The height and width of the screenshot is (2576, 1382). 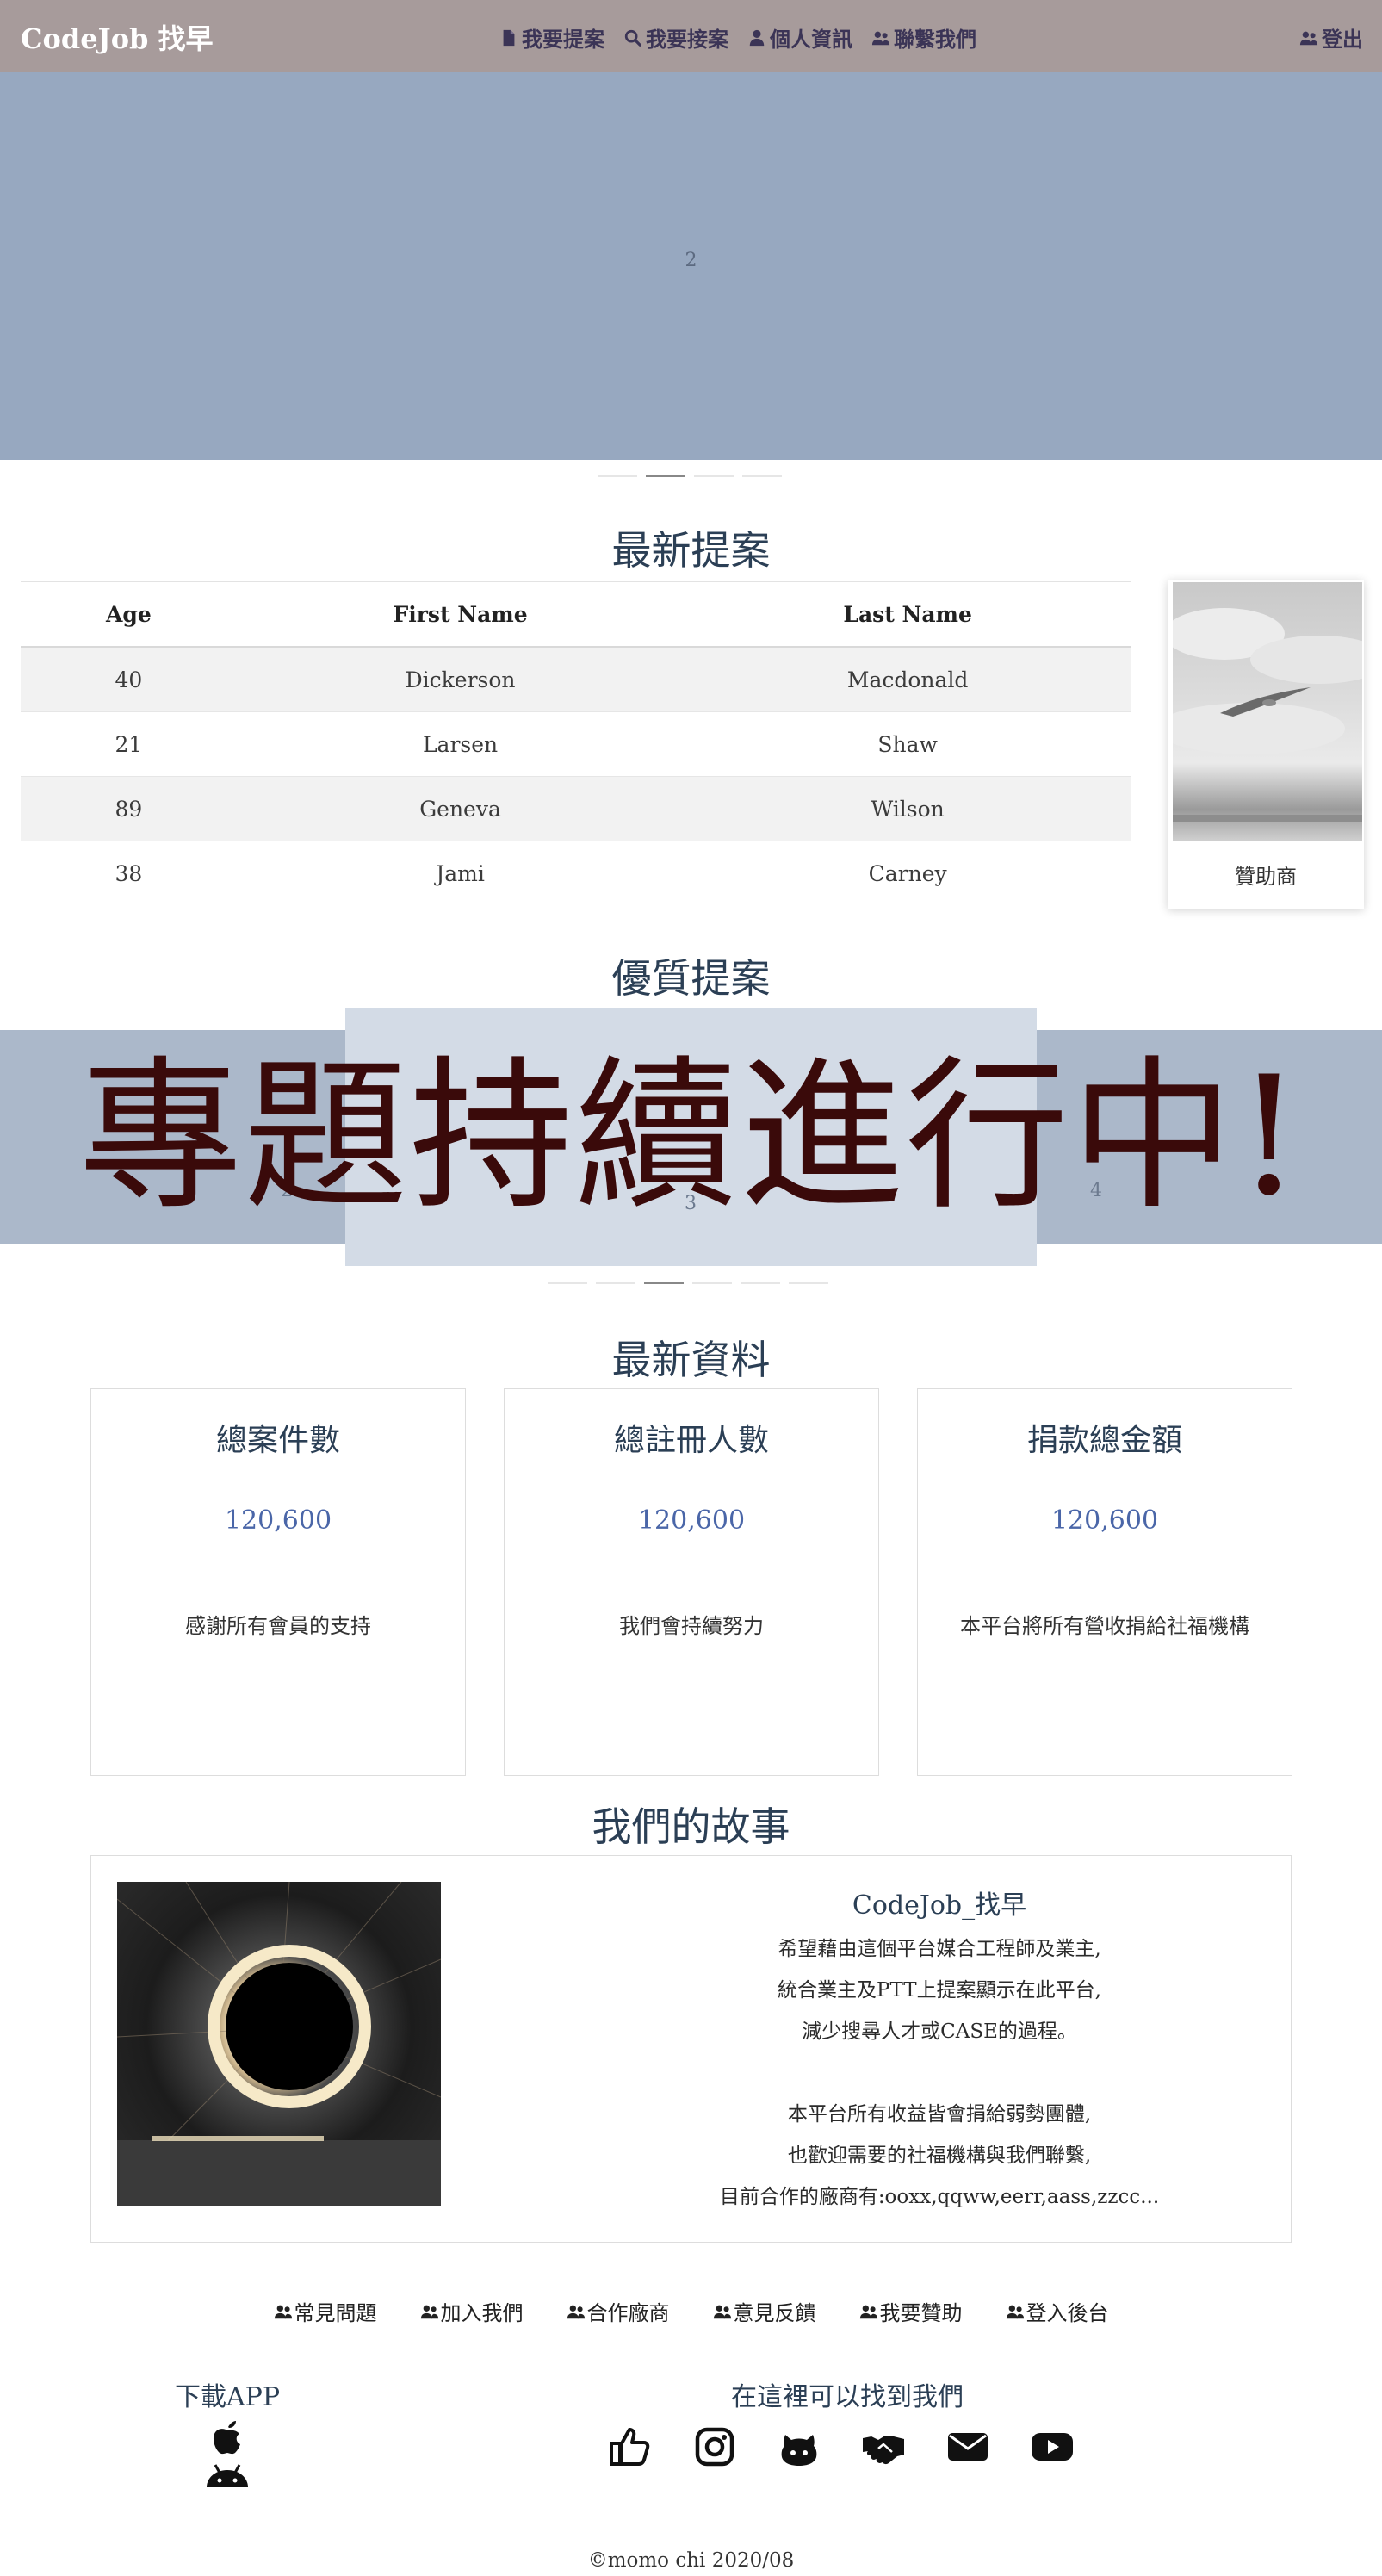 I want to click on nav-item-contact: 聯繫我們, so click(x=923, y=37).